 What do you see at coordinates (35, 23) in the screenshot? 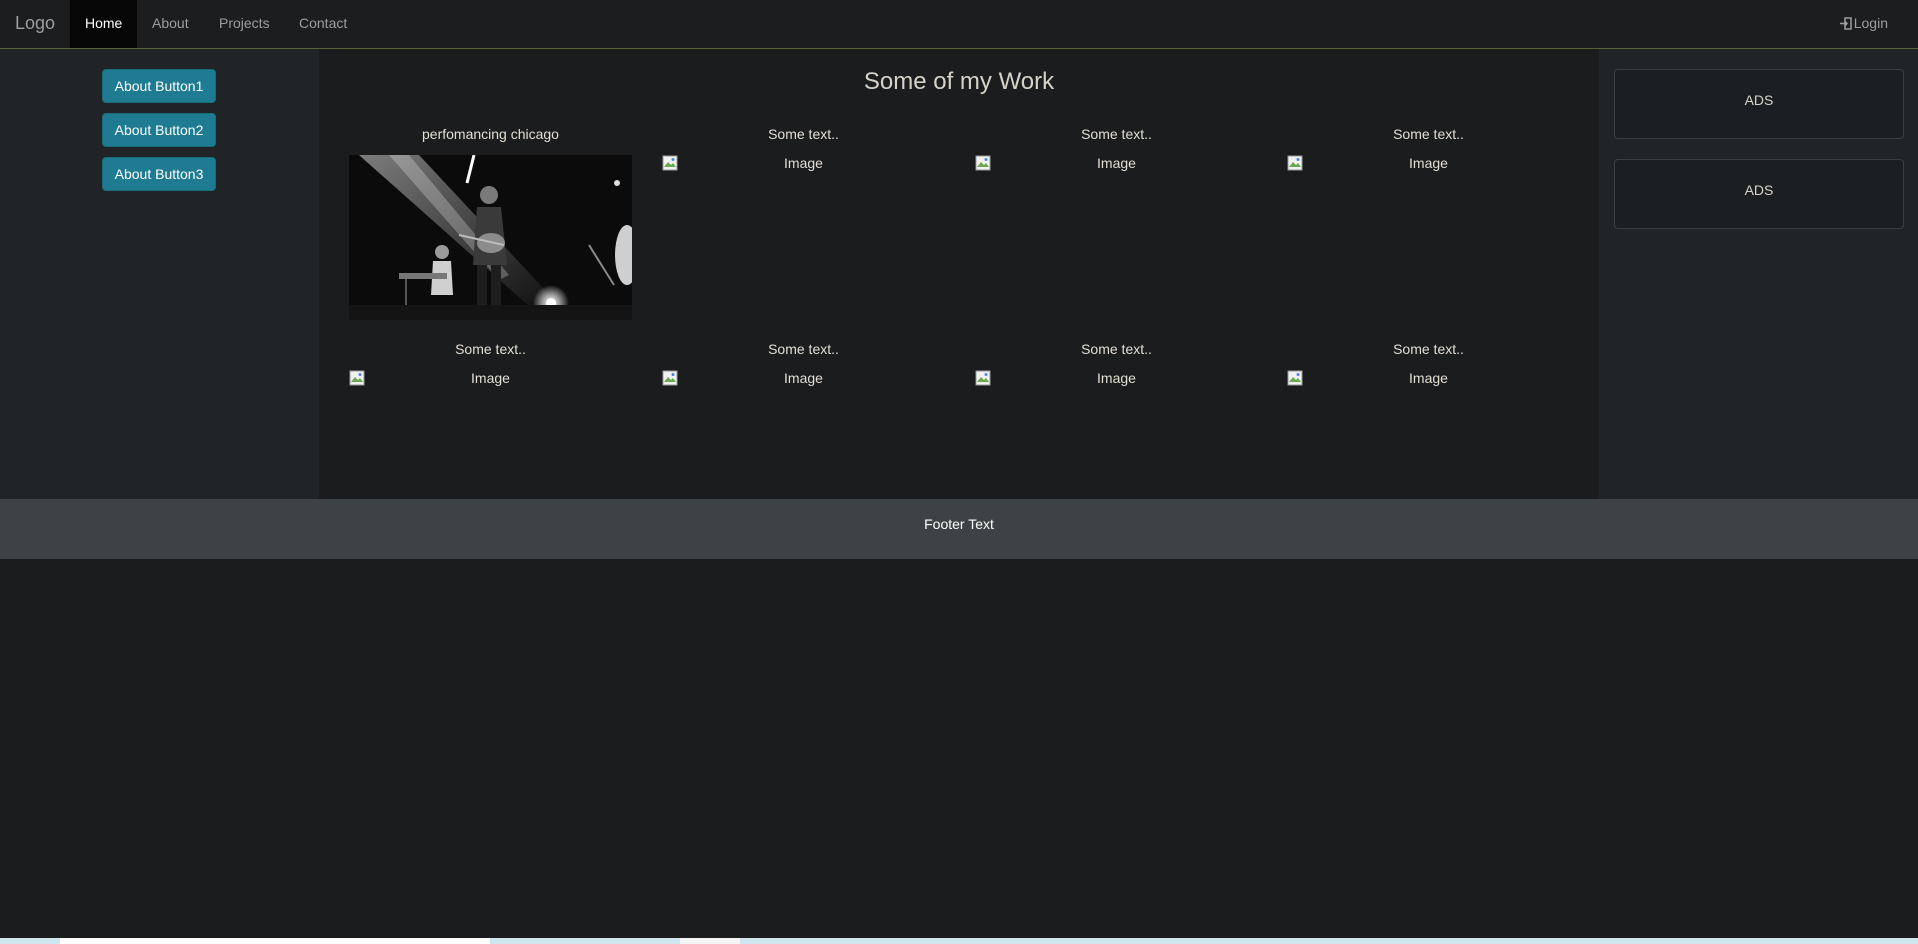
I see `brand-logo: Logo` at bounding box center [35, 23].